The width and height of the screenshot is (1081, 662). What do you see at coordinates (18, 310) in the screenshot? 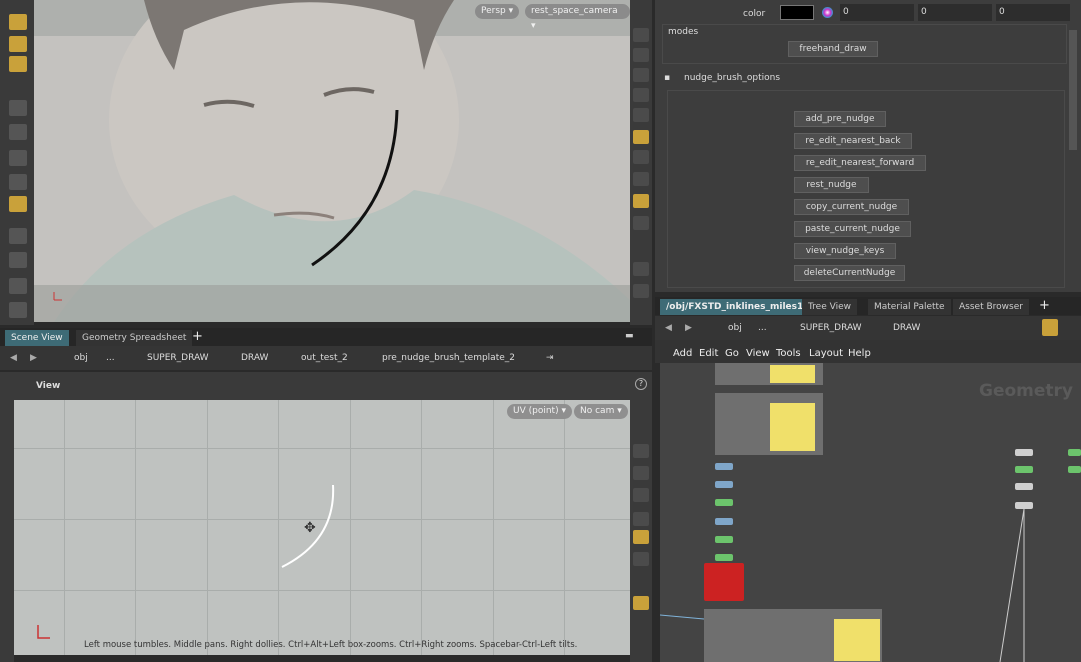
I see `render-icon` at bounding box center [18, 310].